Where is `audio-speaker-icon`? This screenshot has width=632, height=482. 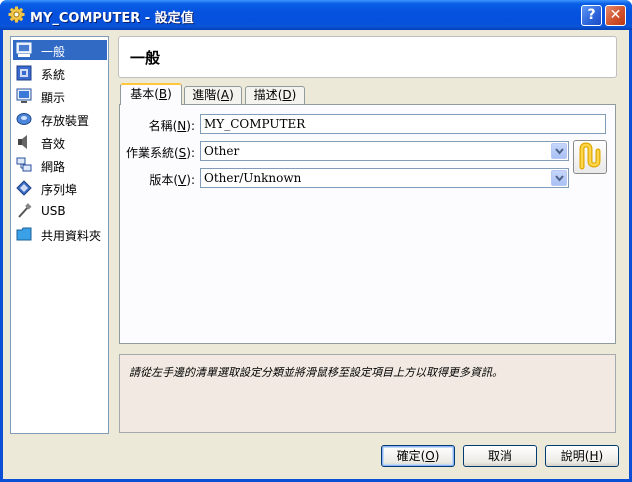
audio-speaker-icon is located at coordinates (22, 142).